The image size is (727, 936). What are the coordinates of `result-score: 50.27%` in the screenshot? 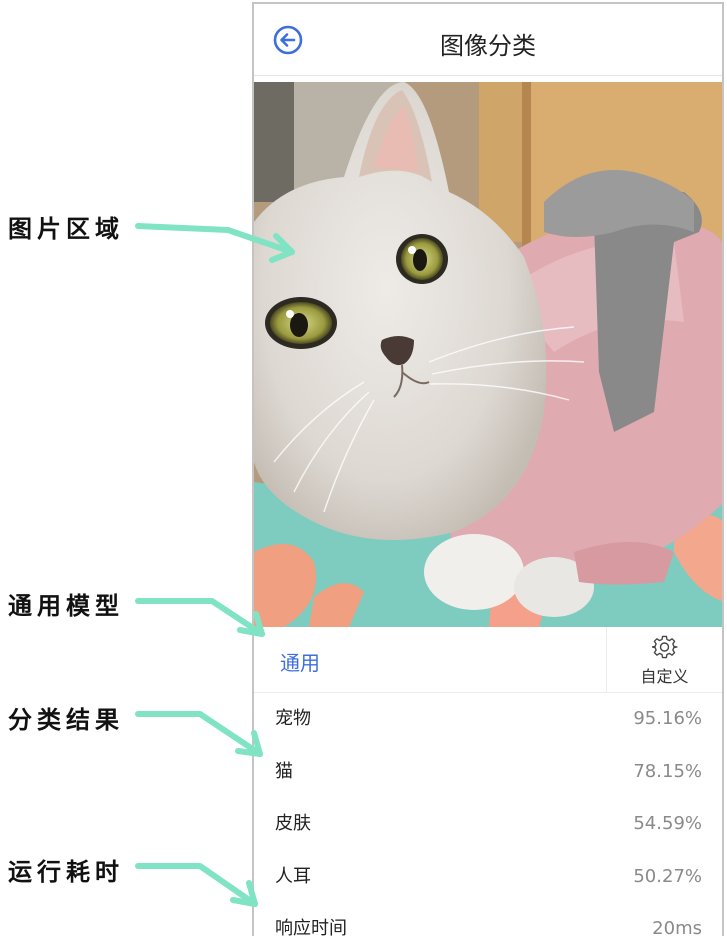 It's located at (667, 876).